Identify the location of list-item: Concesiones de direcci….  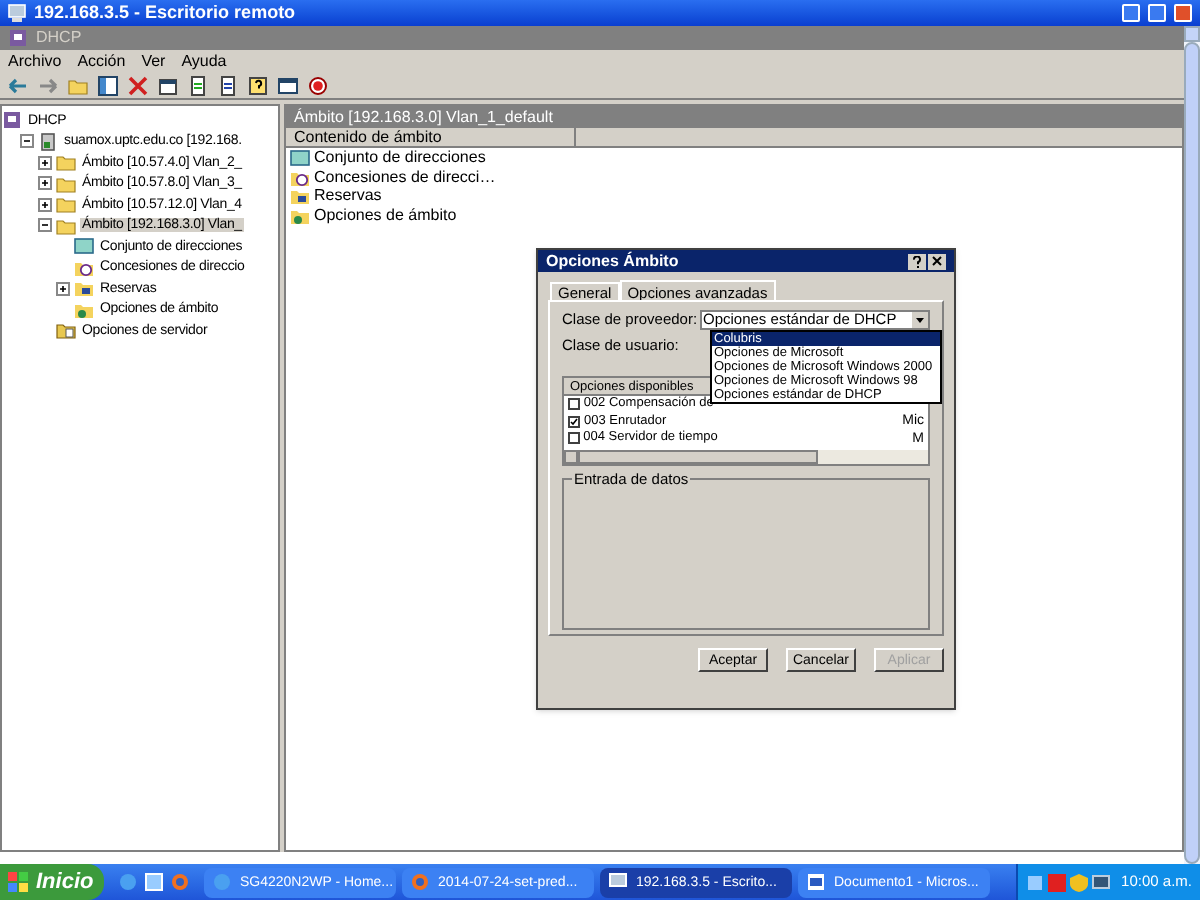
(405, 177).